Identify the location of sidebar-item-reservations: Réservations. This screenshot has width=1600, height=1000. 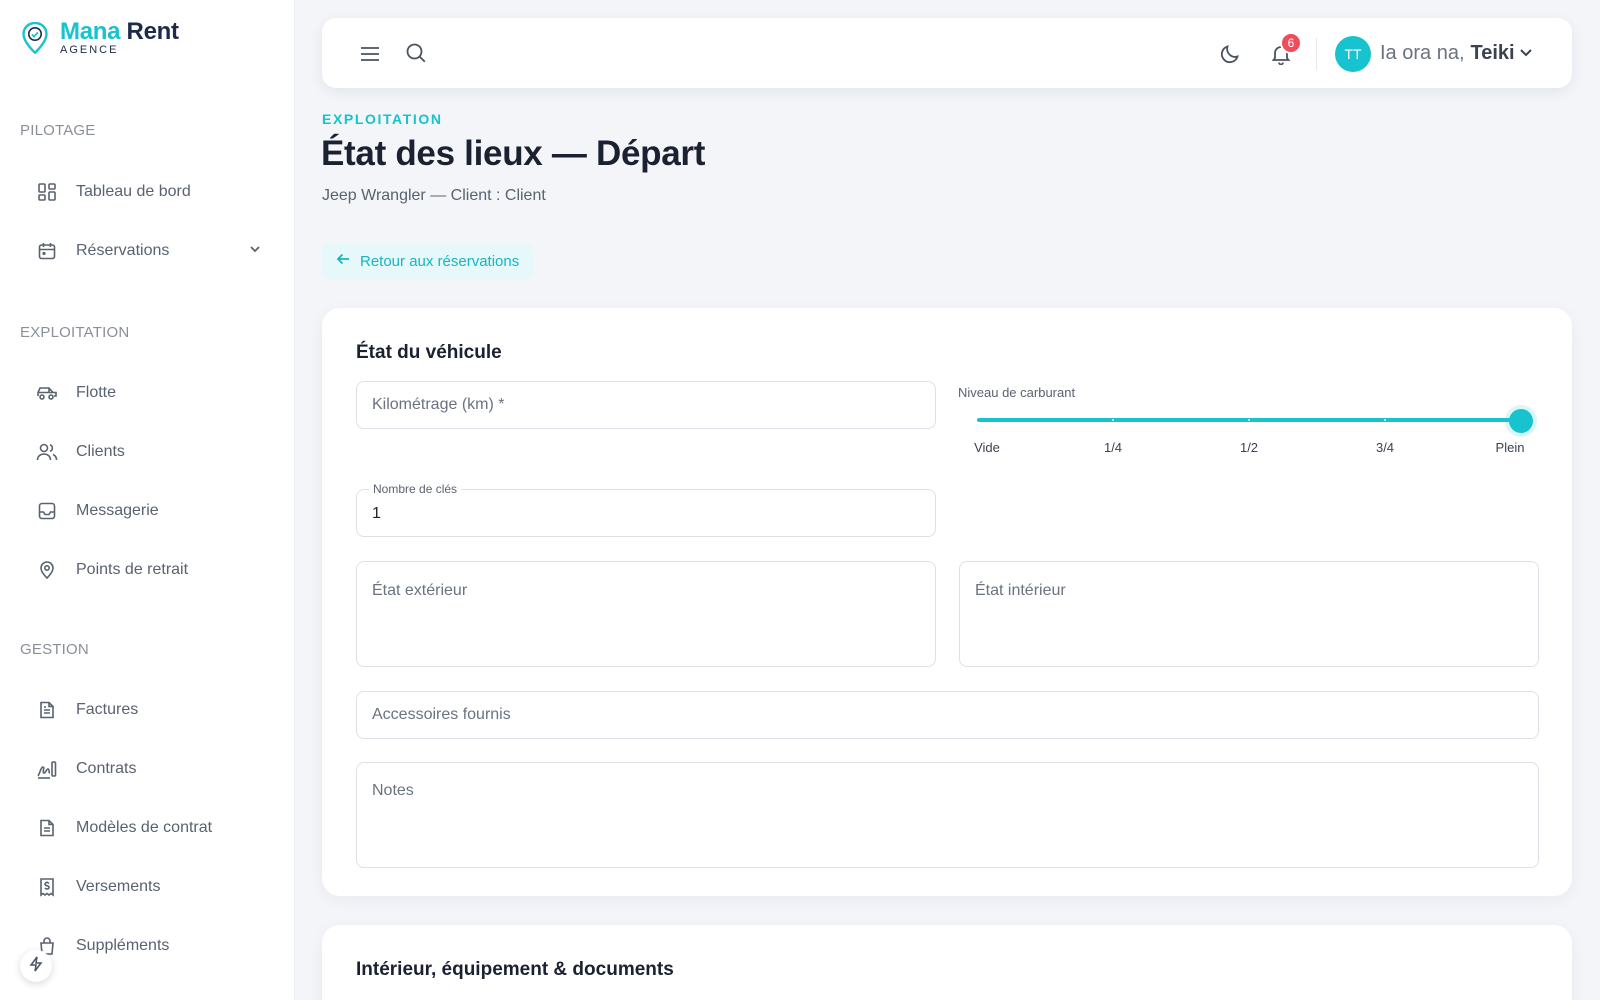
(151, 251).